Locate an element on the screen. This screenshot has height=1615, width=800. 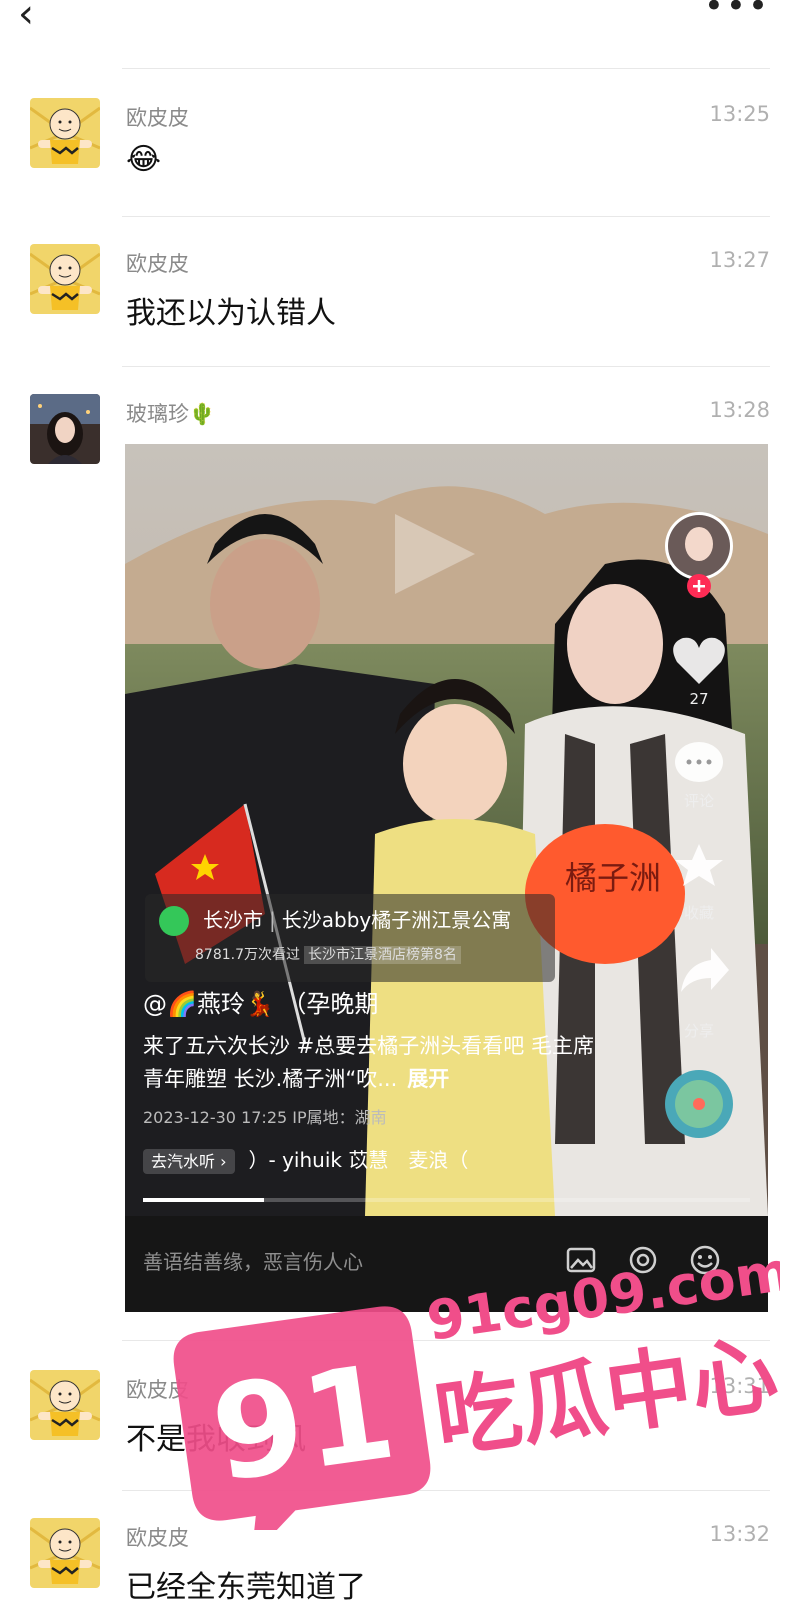
music-app-button: 去汽水听 › is located at coordinates (189, 1161).